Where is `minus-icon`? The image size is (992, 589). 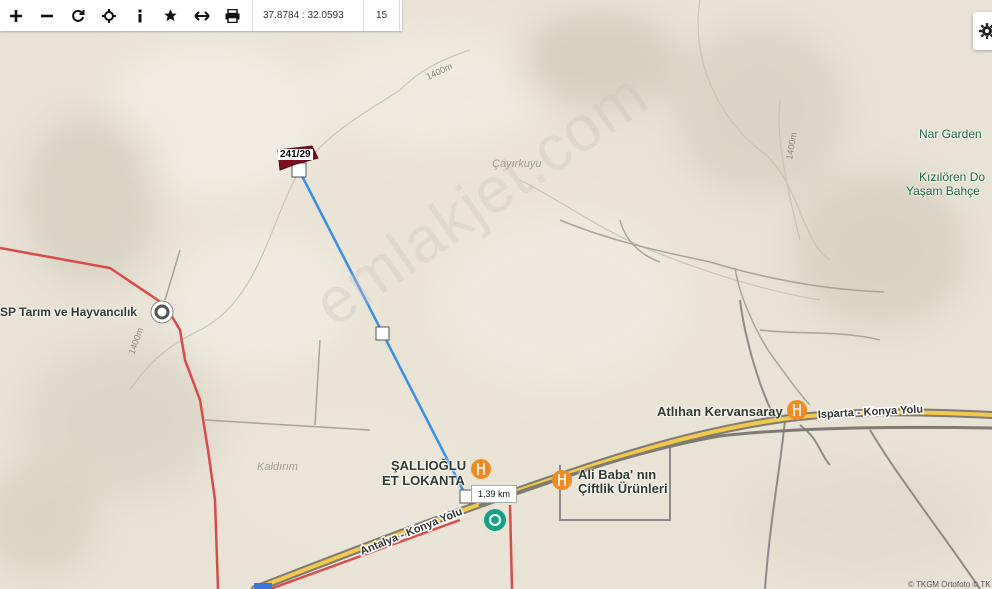
minus-icon is located at coordinates (46, 15).